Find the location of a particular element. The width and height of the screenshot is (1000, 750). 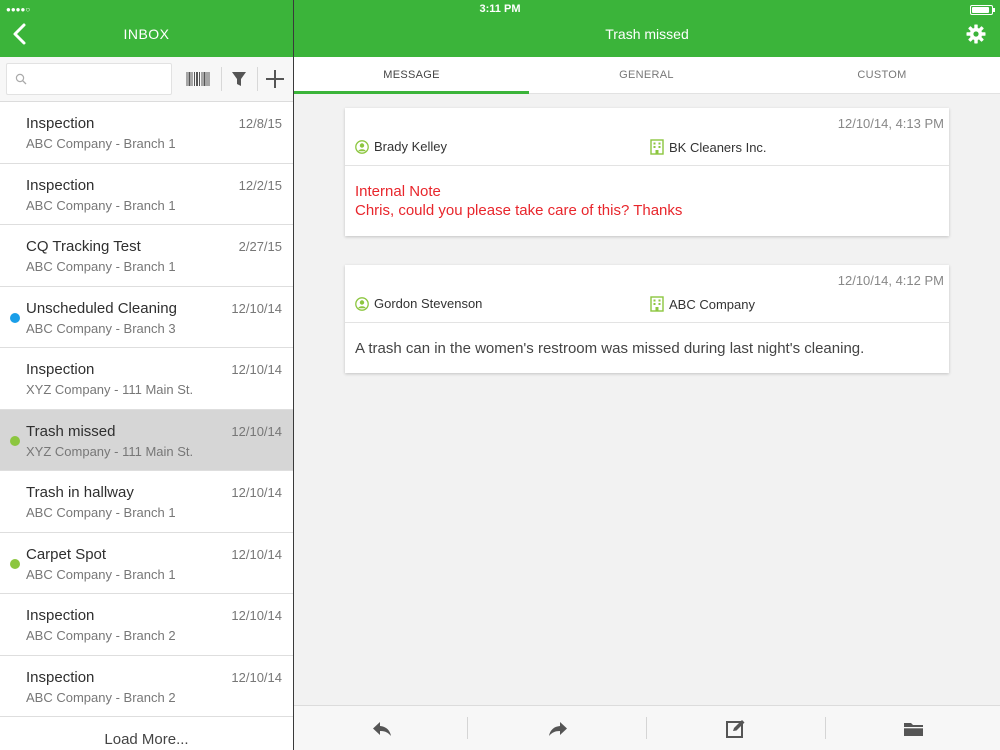

inbox-list-item: Inspection ABC Company - Branch 1 12/2/15 is located at coordinates (146, 194).